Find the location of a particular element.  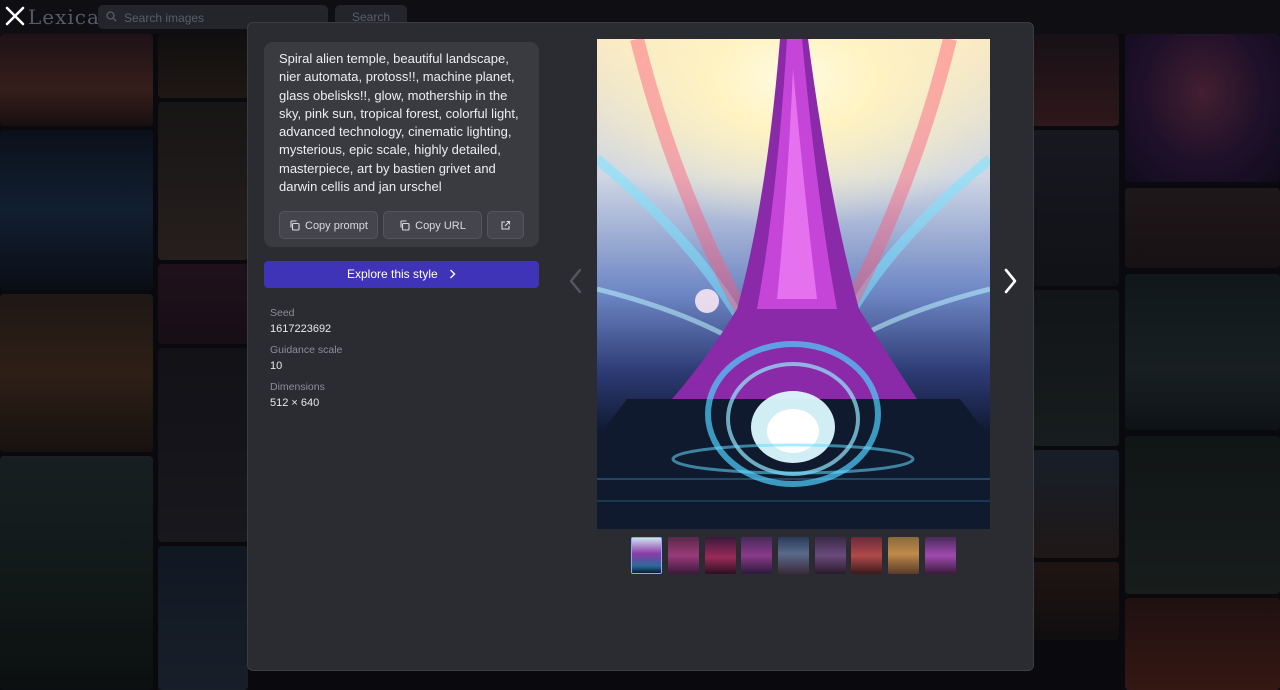

next-image-button is located at coordinates (1010, 281).